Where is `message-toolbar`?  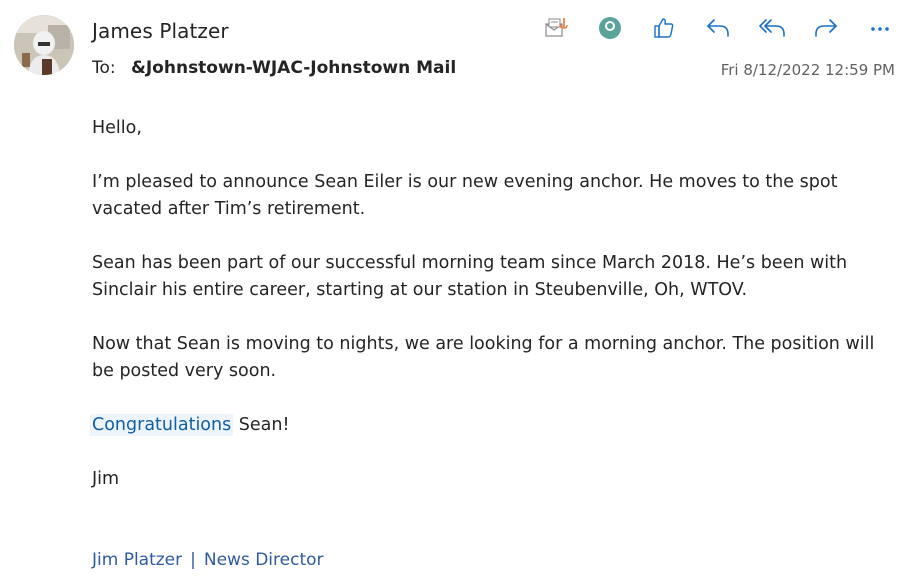
message-toolbar is located at coordinates (718, 28).